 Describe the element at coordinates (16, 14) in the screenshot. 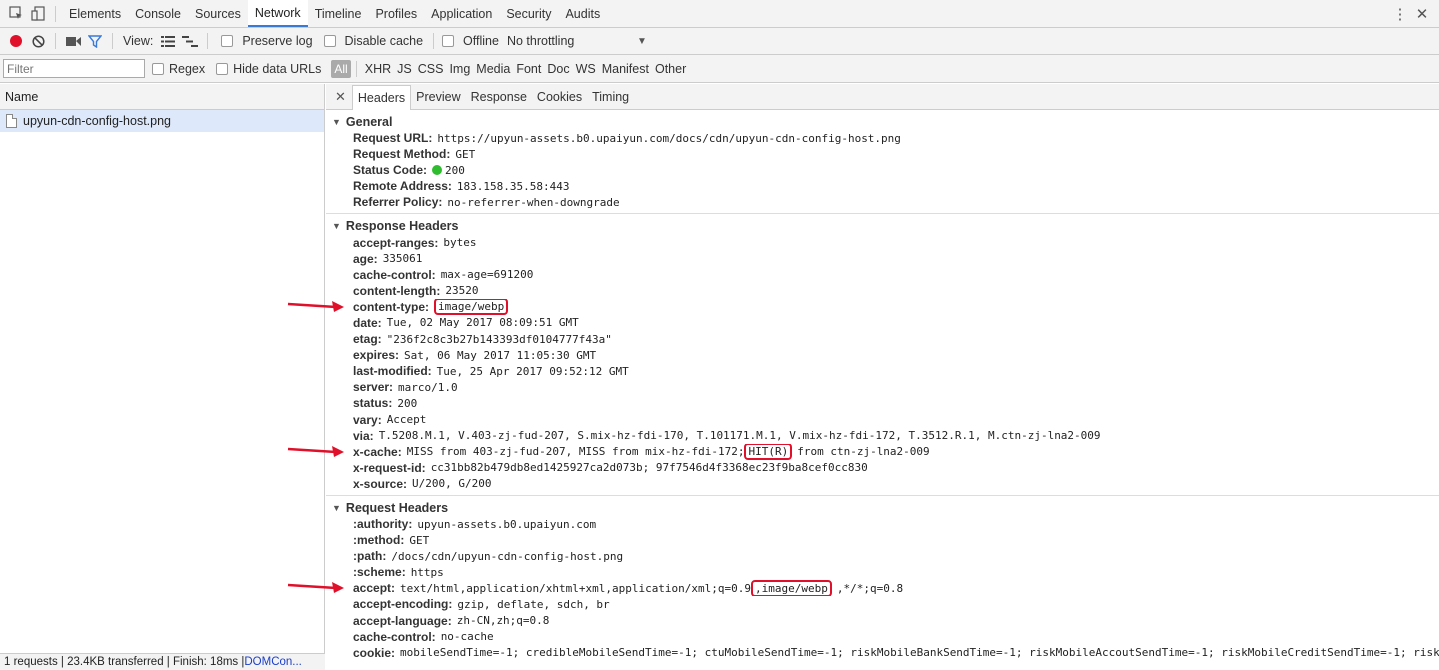

I see `inspect-element-icon` at that location.